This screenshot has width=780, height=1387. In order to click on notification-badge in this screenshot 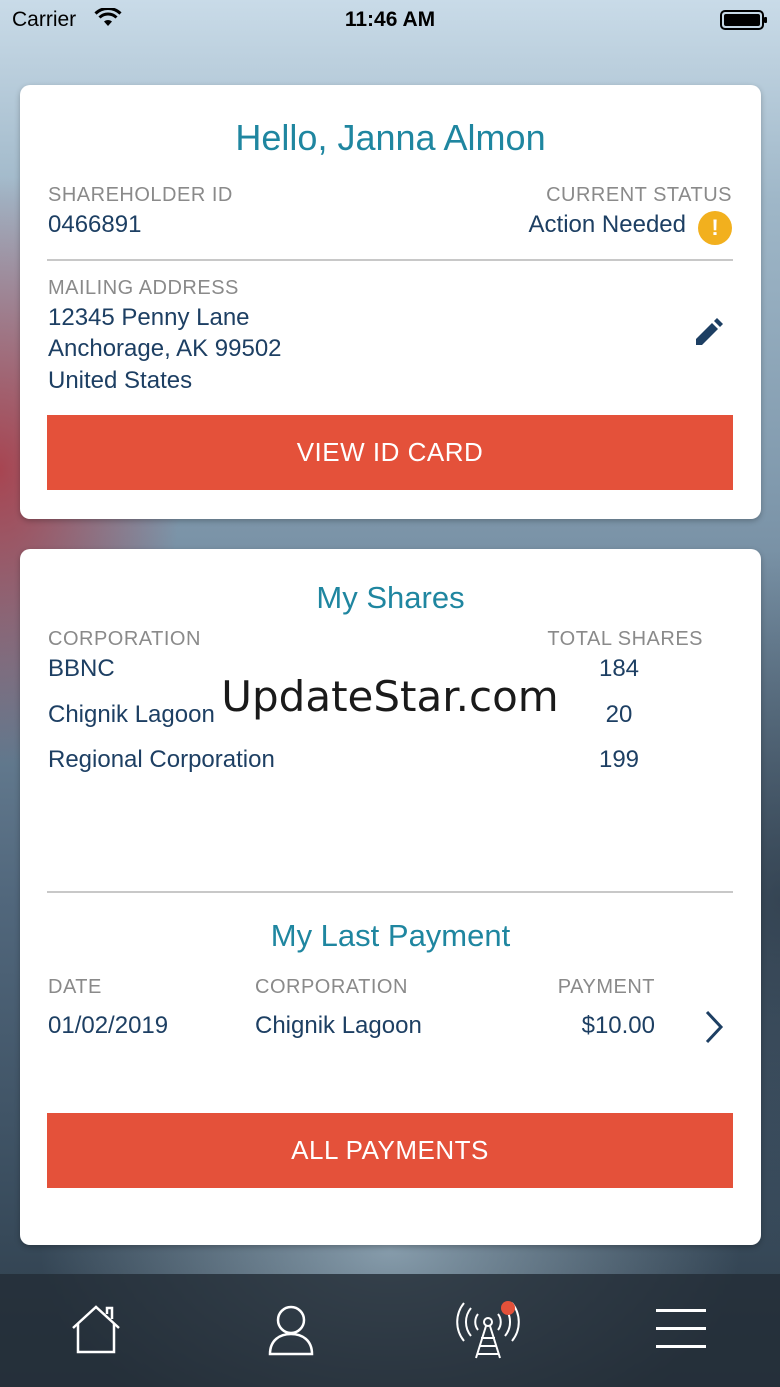, I will do `click(508, 1308)`.